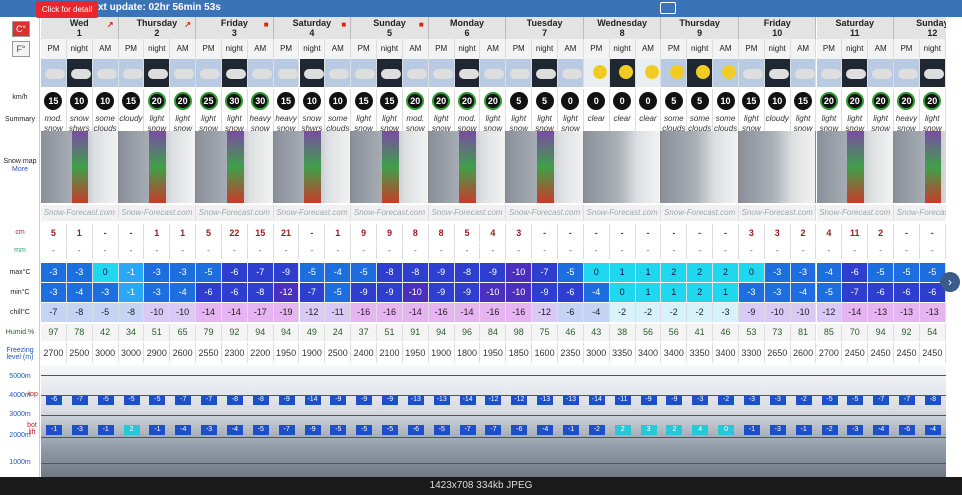  I want to click on day-header-10: Friday 10, so click(777, 28).